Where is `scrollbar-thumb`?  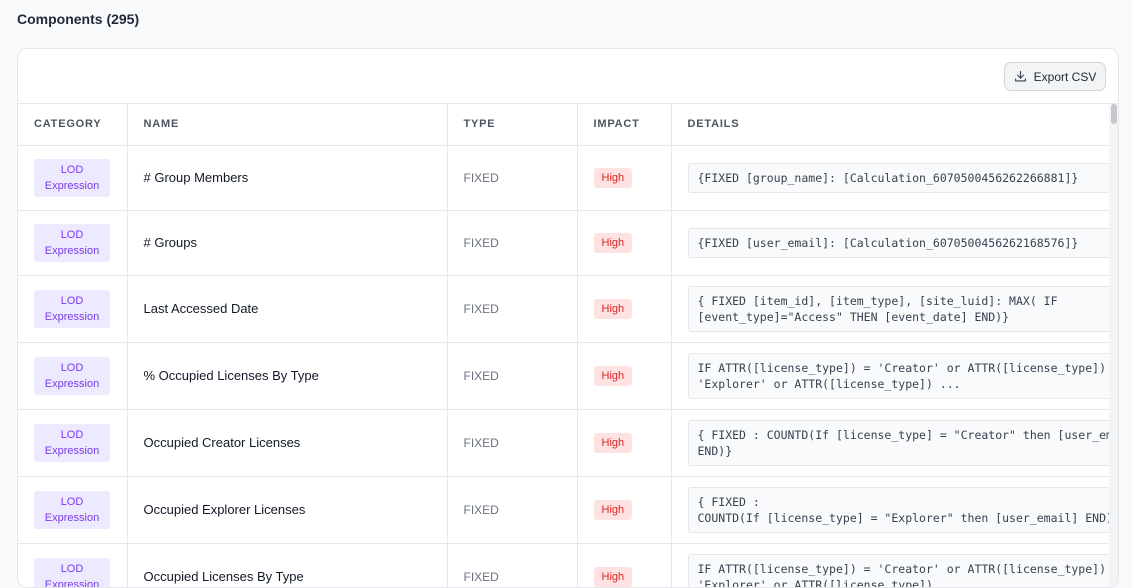
scrollbar-thumb is located at coordinates (1114, 114).